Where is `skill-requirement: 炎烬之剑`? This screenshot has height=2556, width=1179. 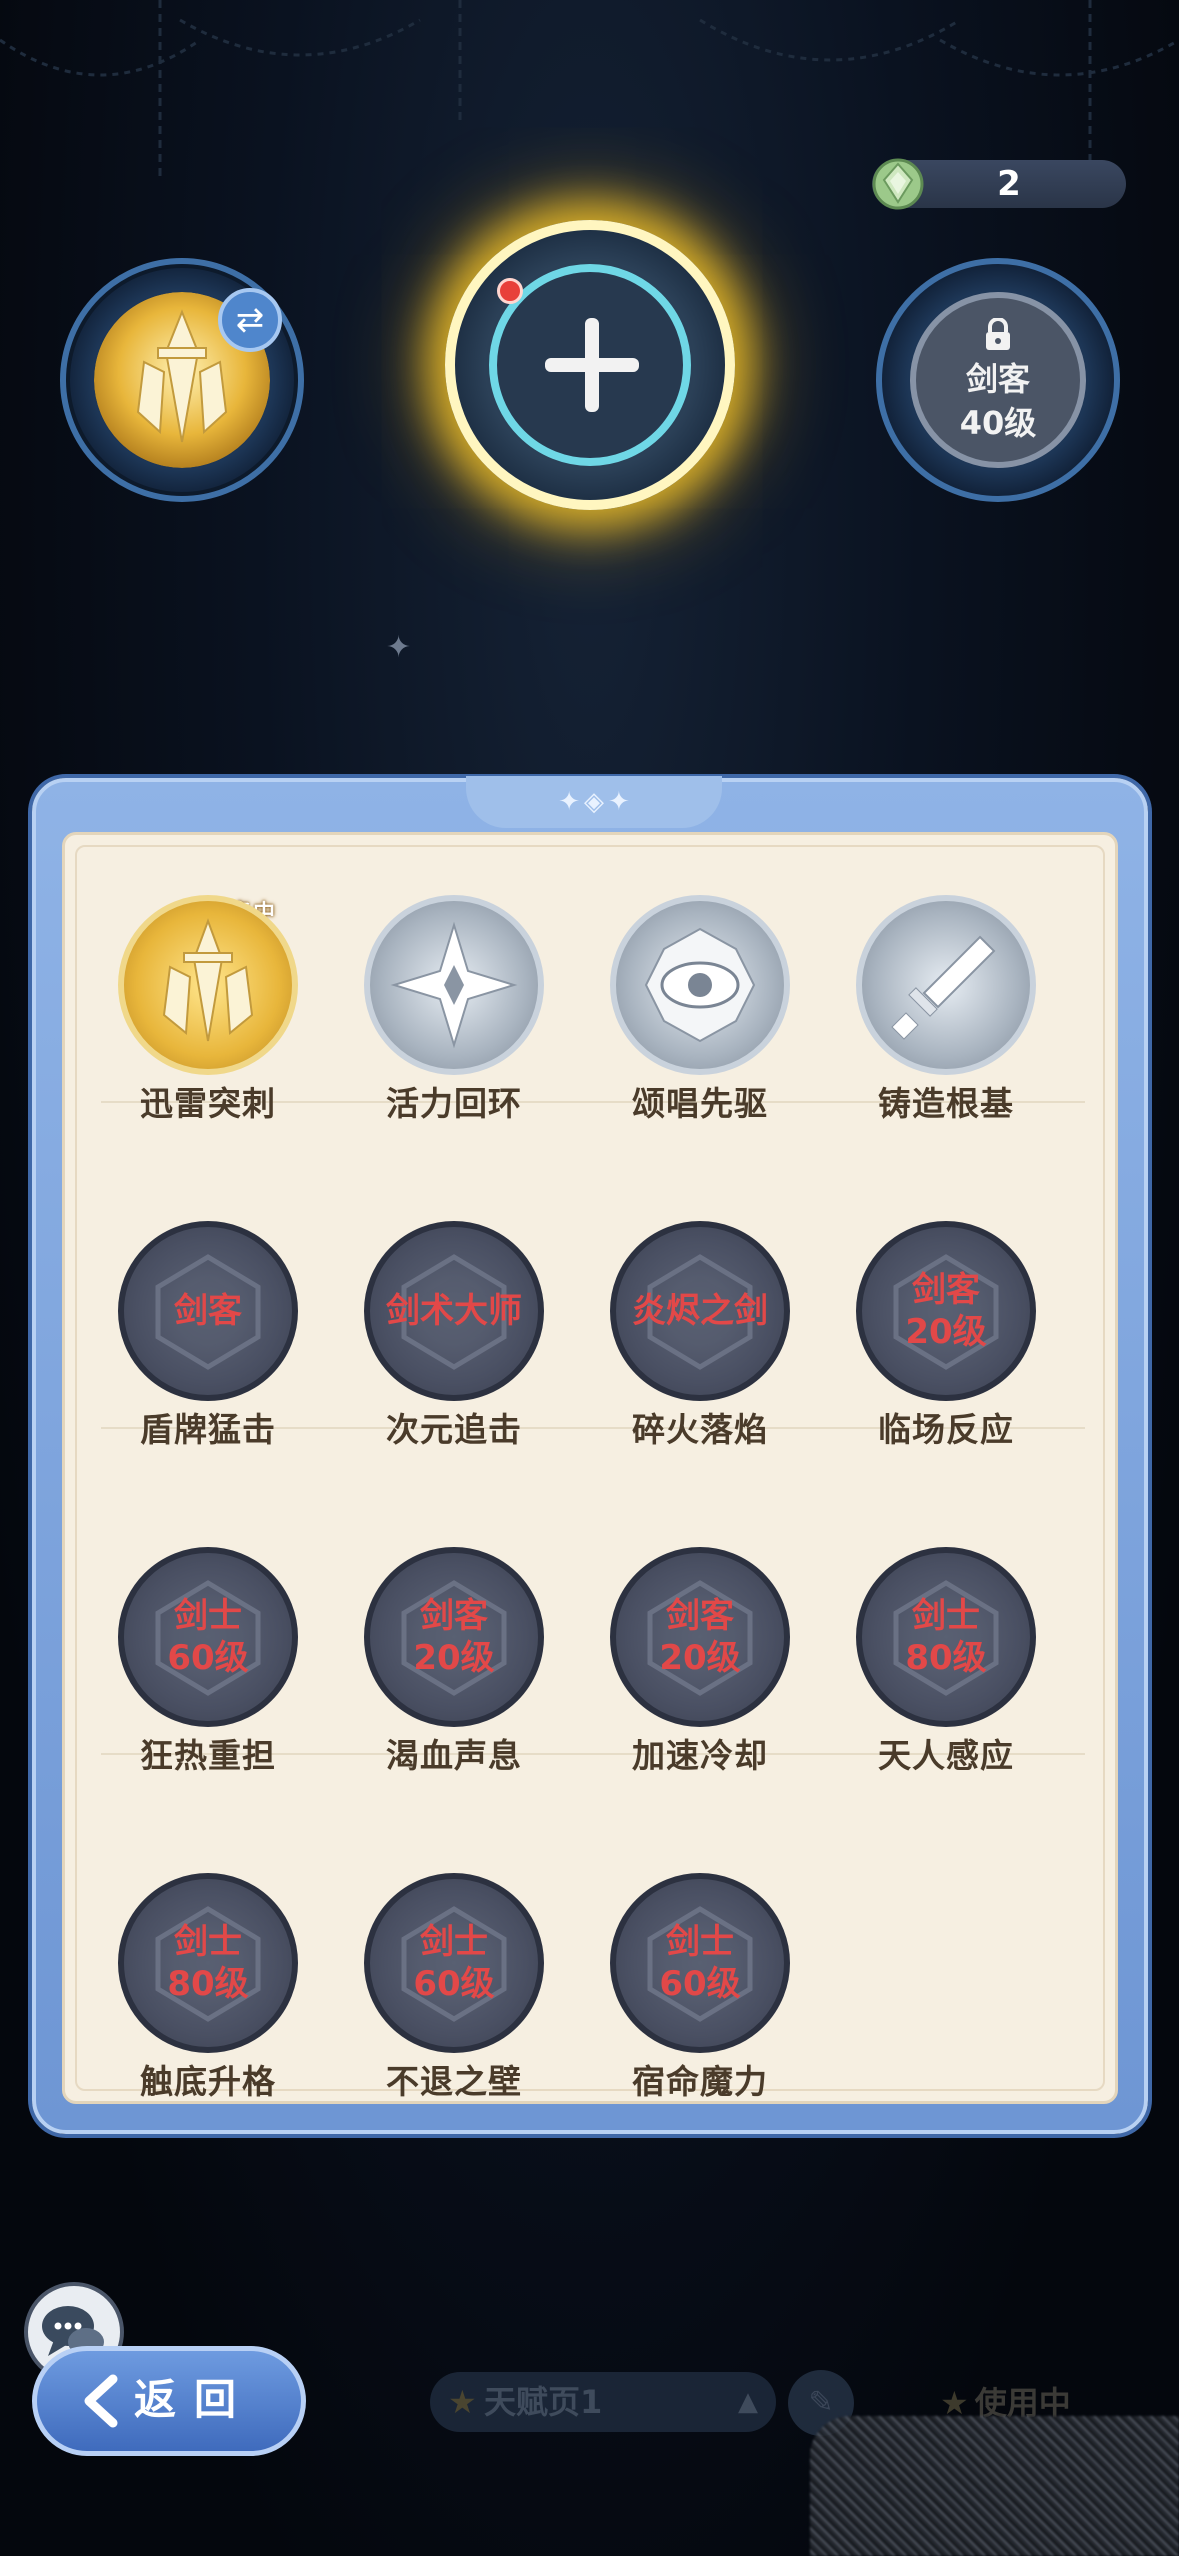 skill-requirement: 炎烬之剑 is located at coordinates (700, 1311).